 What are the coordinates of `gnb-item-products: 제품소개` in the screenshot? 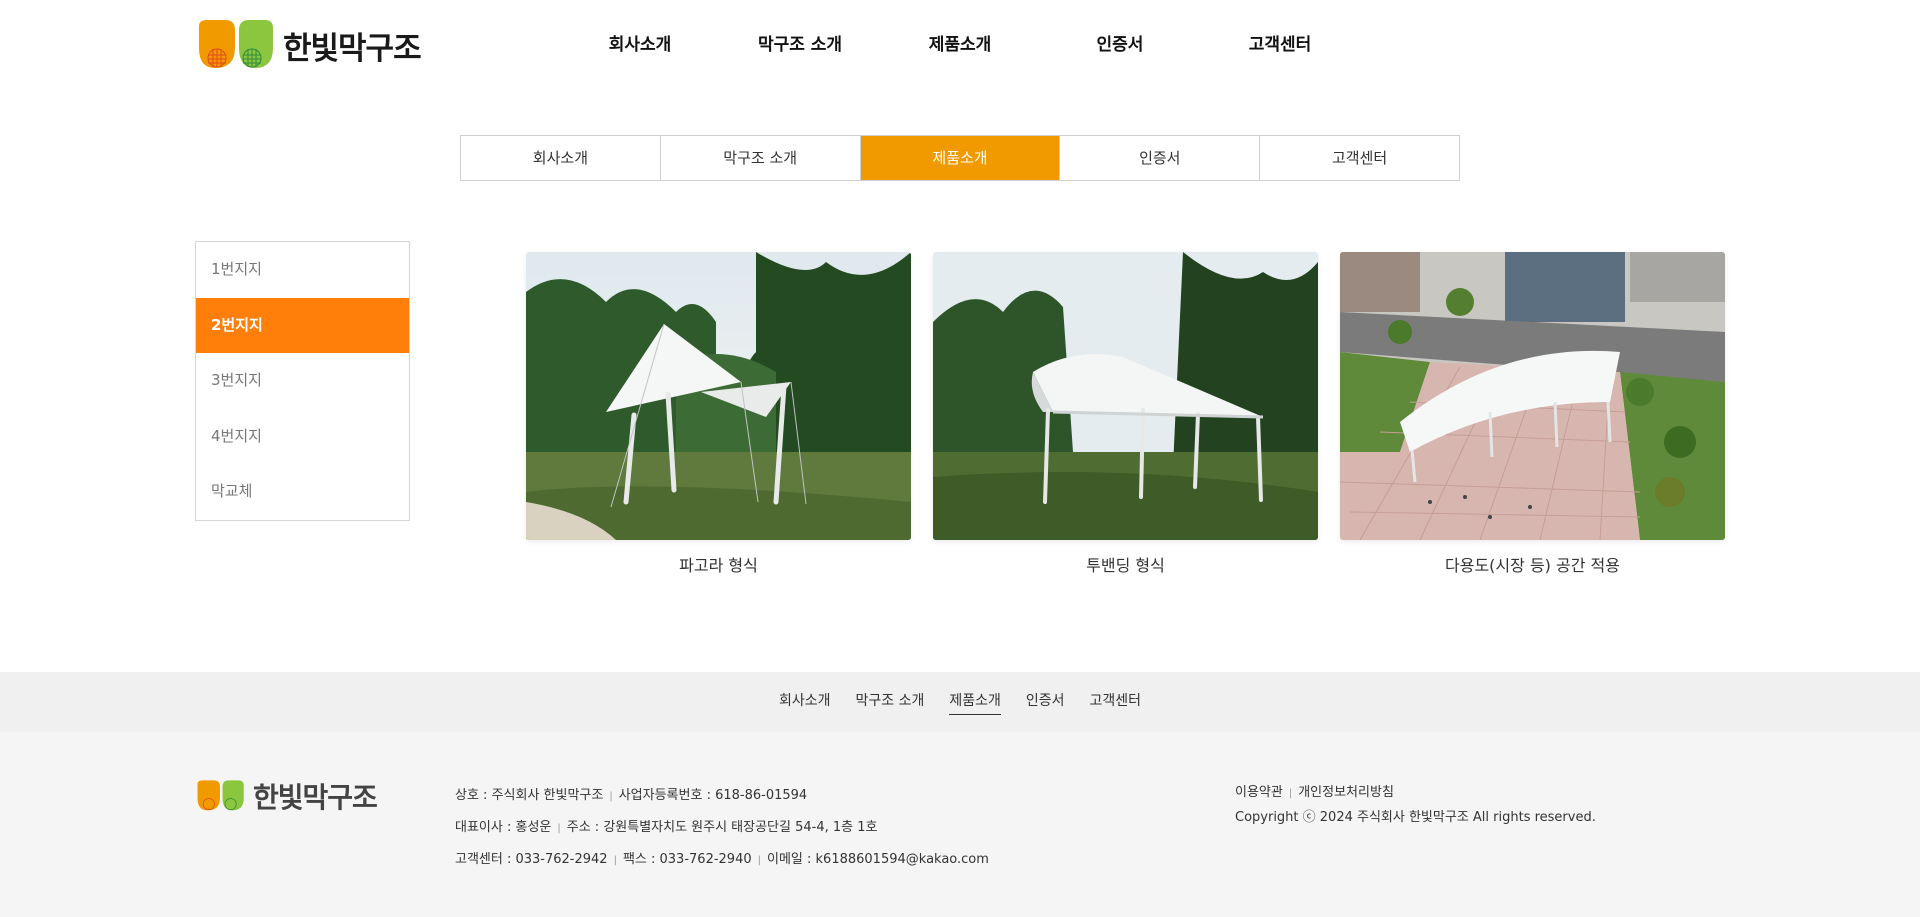 It's located at (960, 45).